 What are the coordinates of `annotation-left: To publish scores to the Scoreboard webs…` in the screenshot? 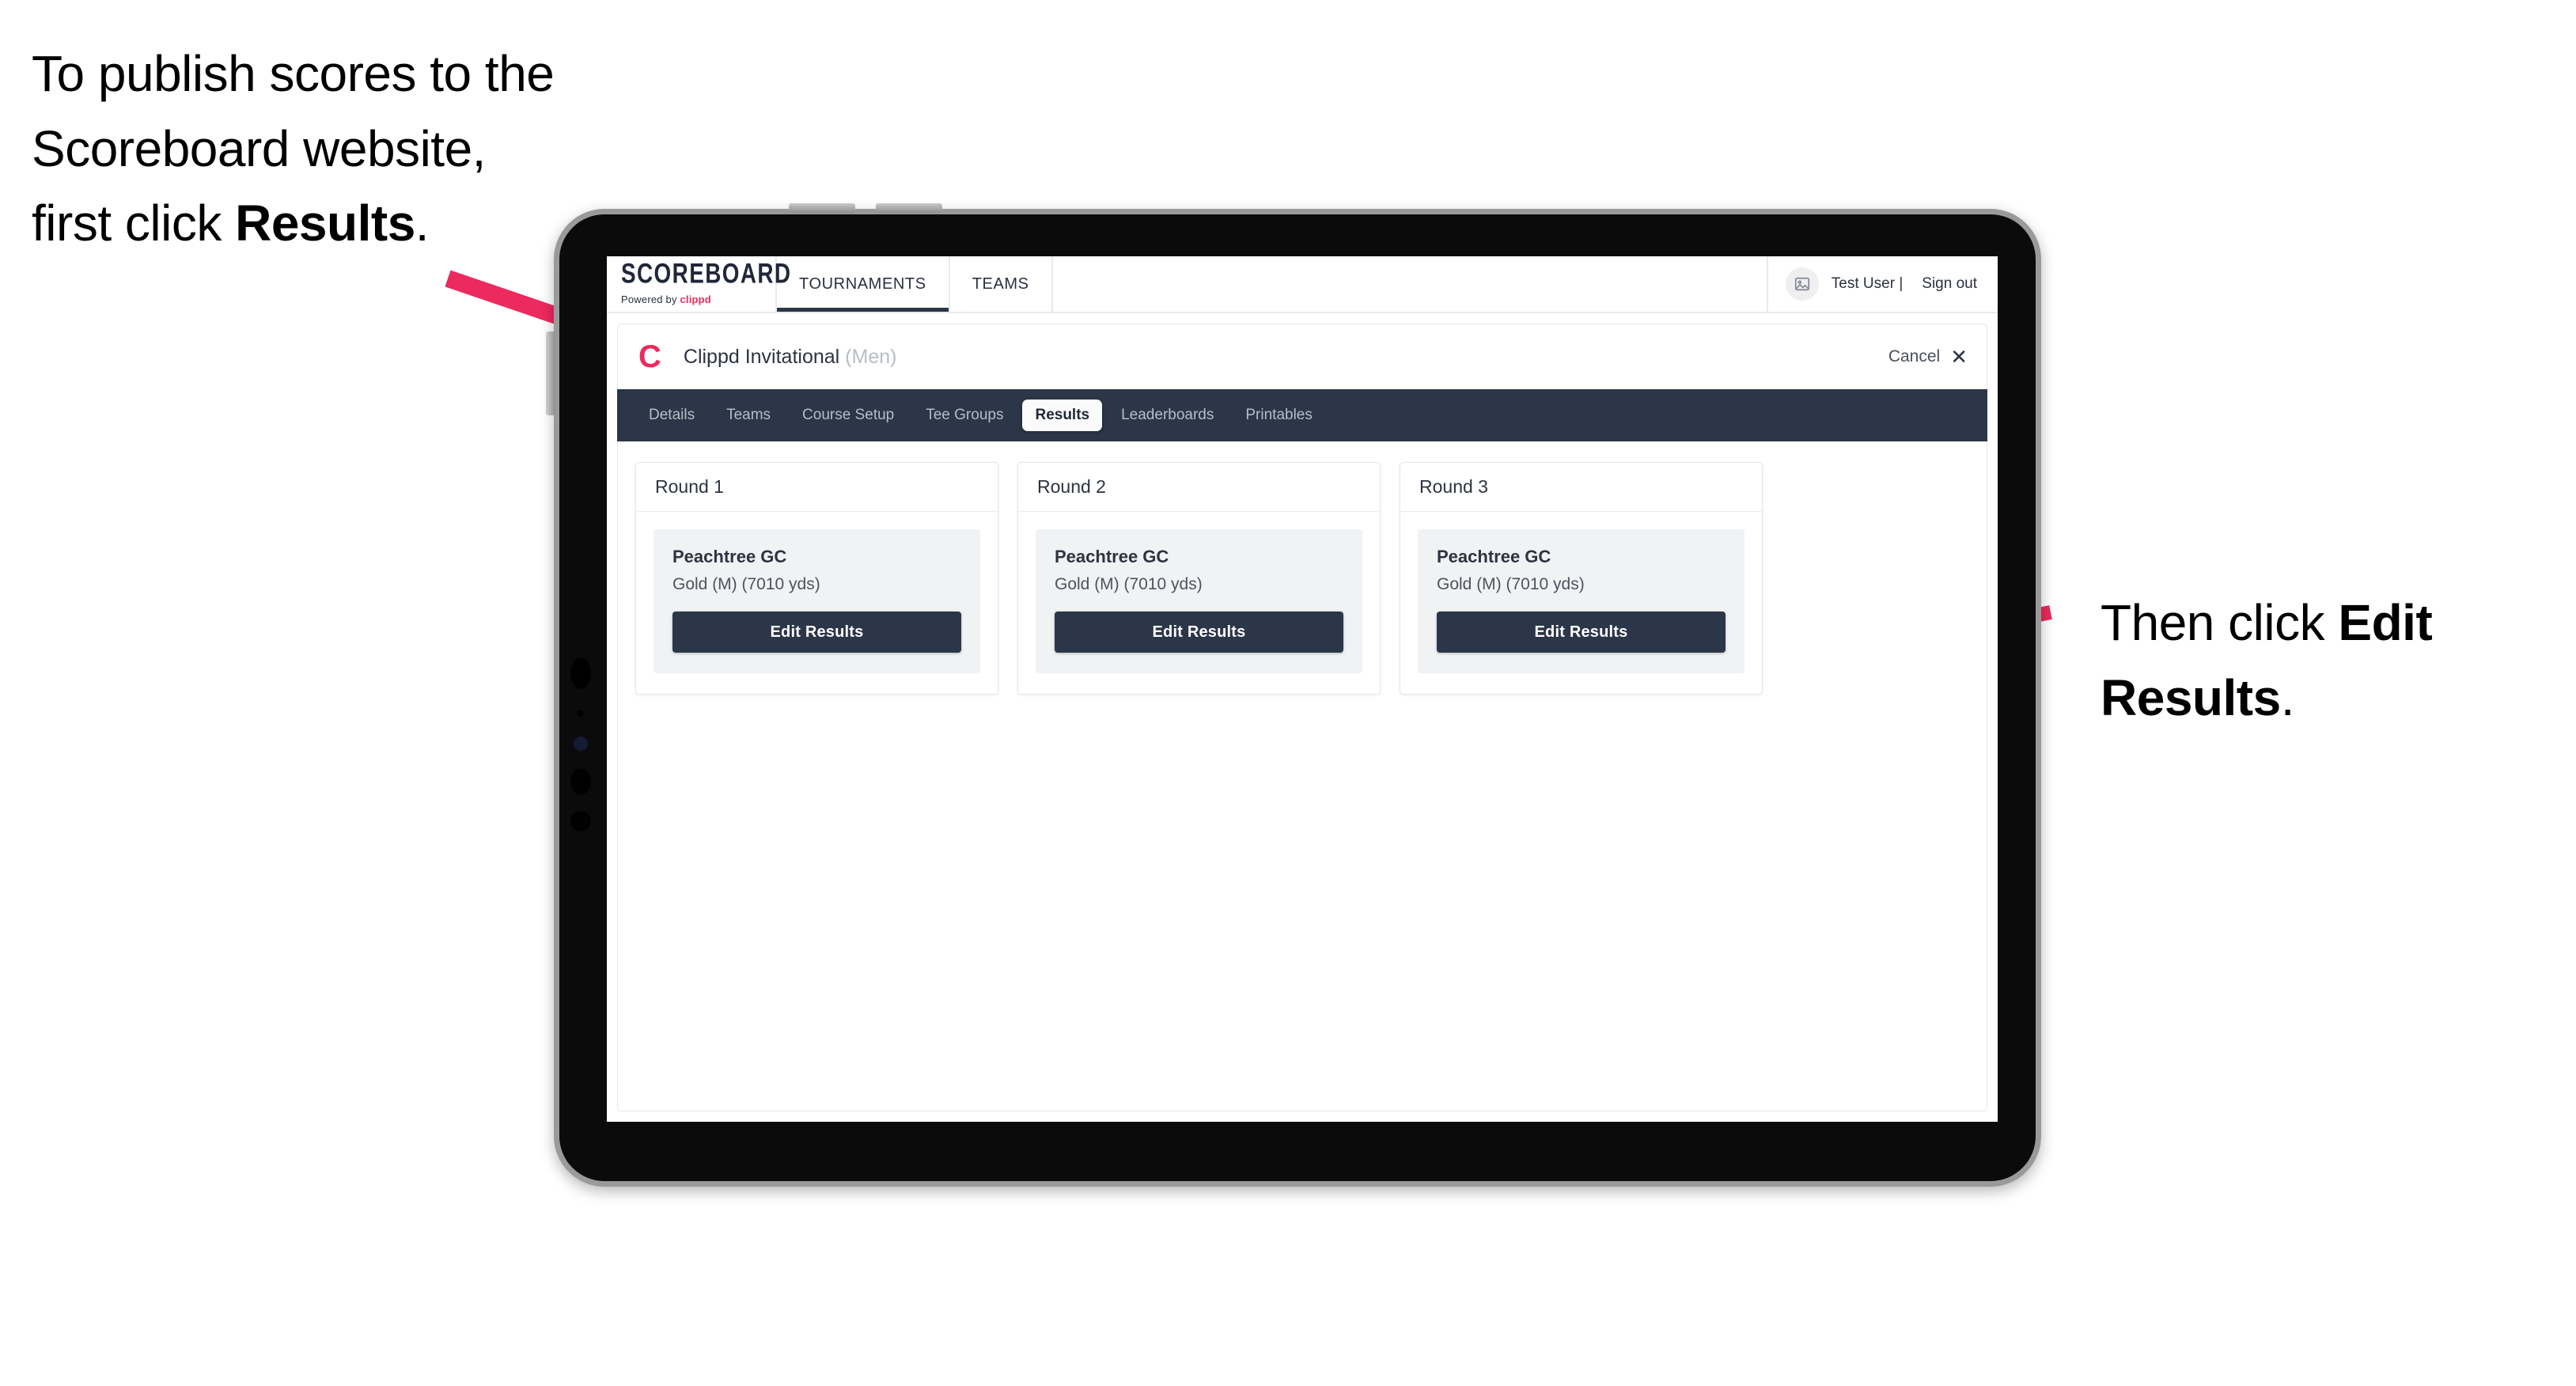 It's located at (301, 149).